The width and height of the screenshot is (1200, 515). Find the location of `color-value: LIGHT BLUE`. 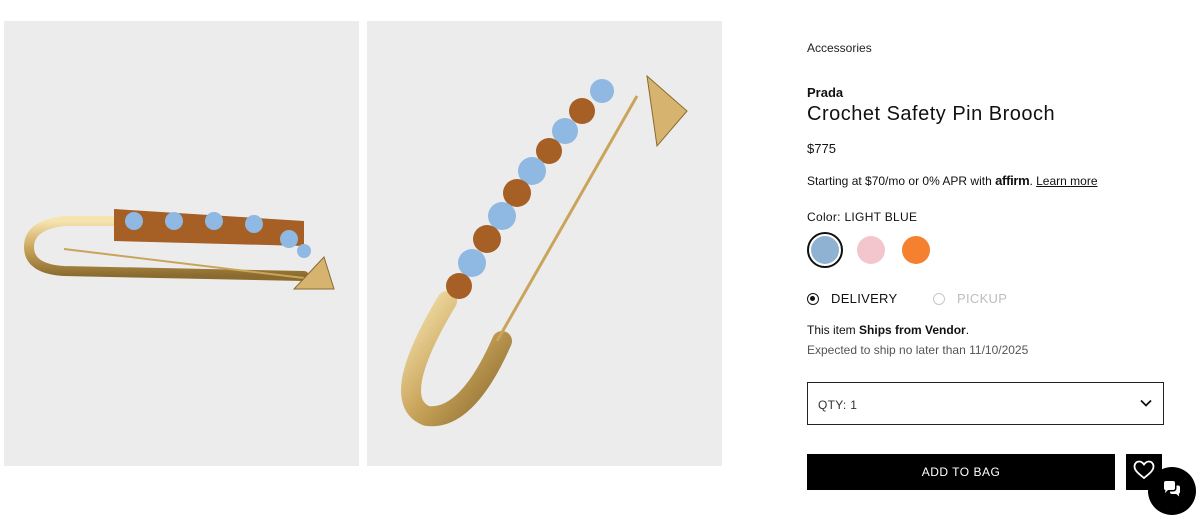

color-value: LIGHT BLUE is located at coordinates (881, 217).